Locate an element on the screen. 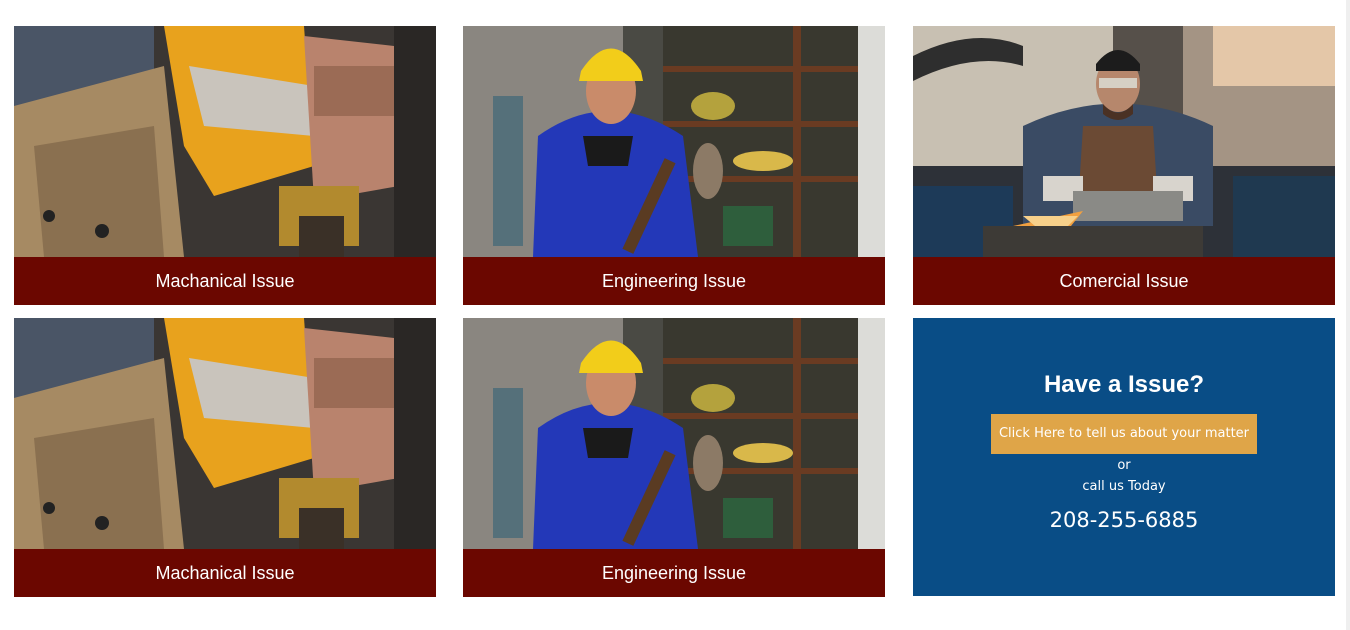 The image size is (1350, 630). service-card-mechanical-2: Machanical Issue is located at coordinates (225, 457).